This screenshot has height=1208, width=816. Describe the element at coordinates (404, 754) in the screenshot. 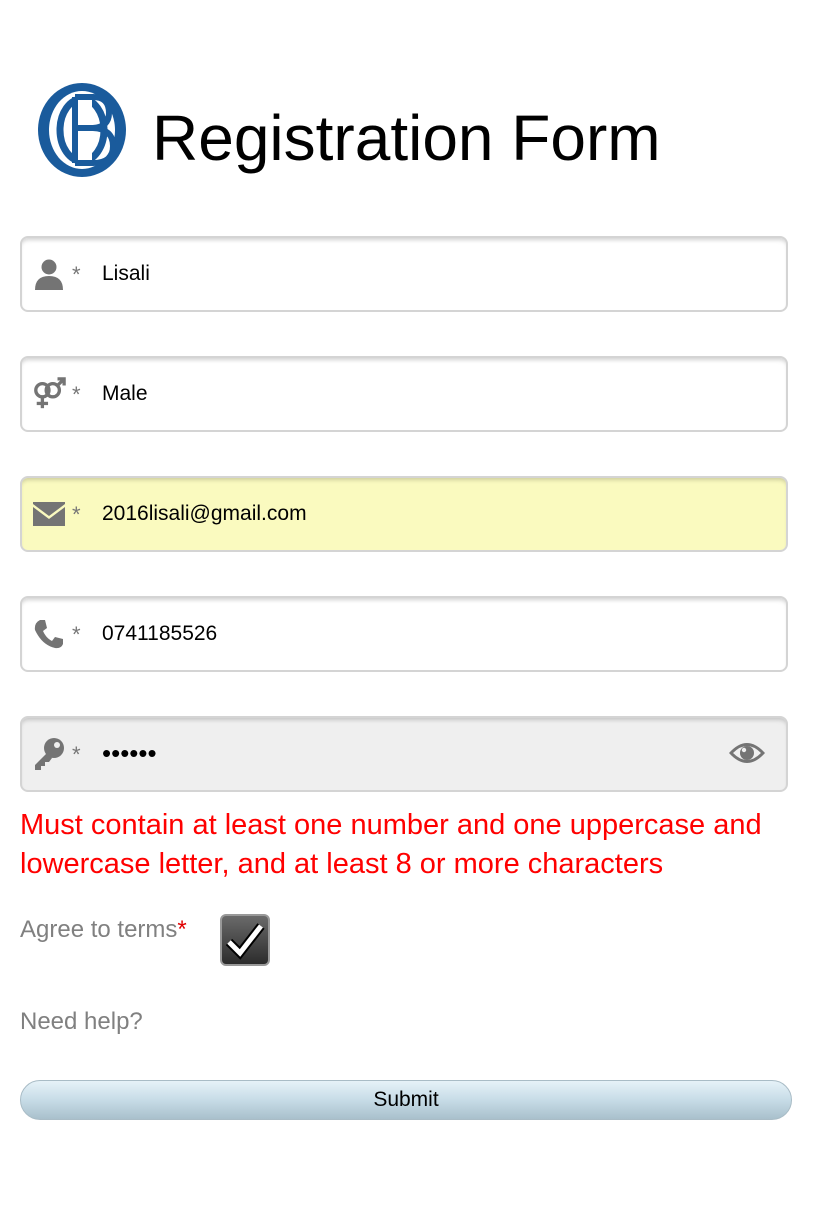

I see `password-field: * ••••••` at that location.